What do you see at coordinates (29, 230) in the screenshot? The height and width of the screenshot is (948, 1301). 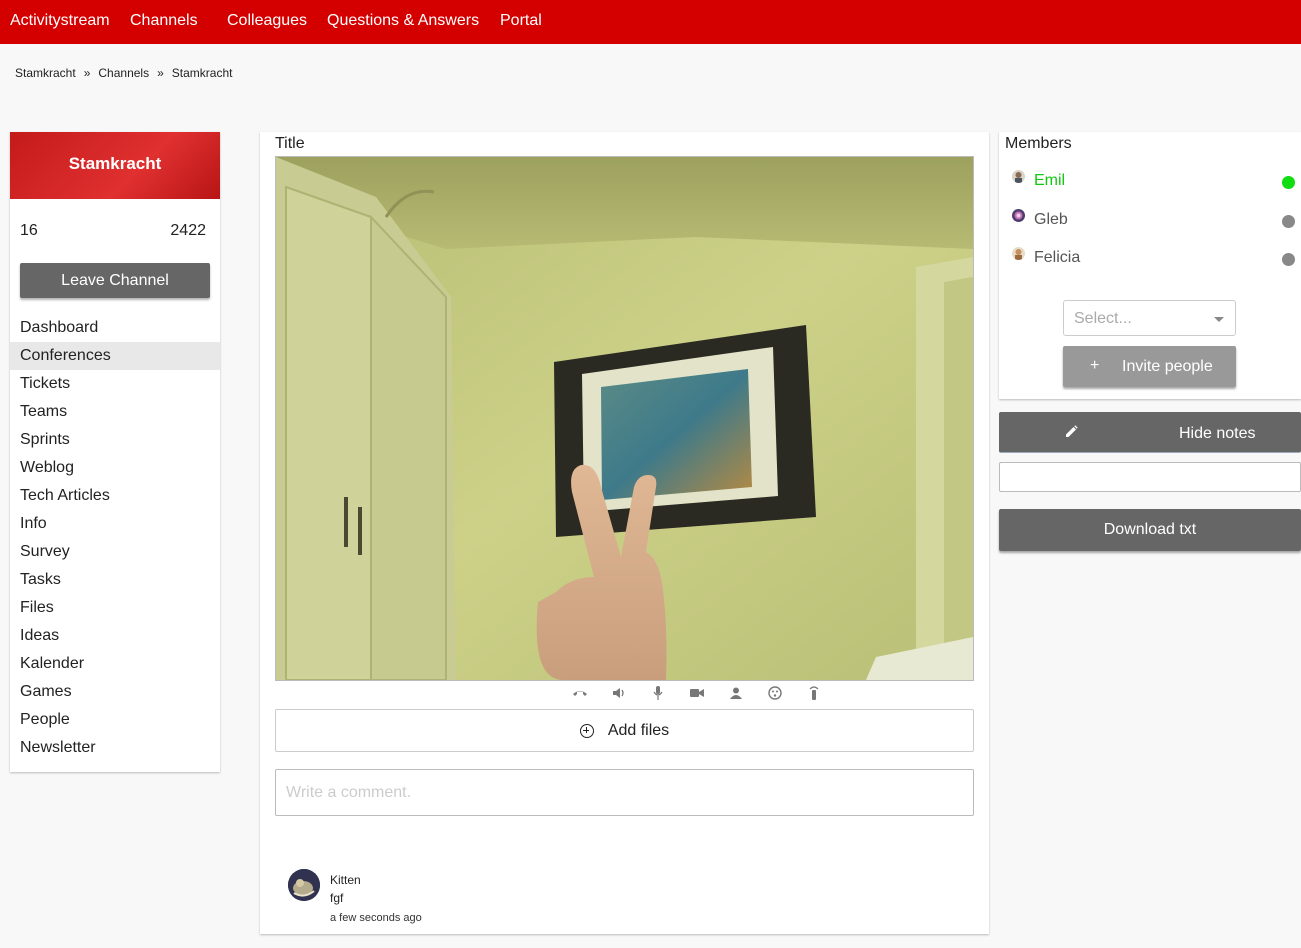 I see `channel-stat-left: 16` at bounding box center [29, 230].